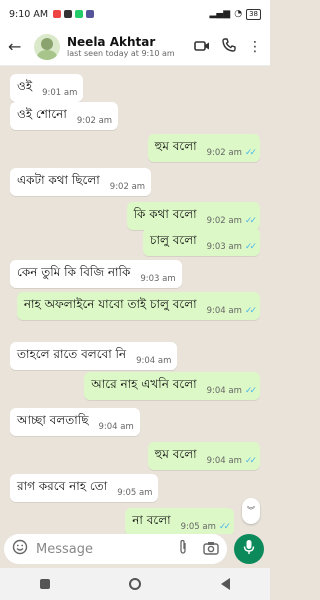  Describe the element at coordinates (201, 242) in the screenshot. I see `message-bubble: চালু বলো 9:03 am ✓✓` at that location.